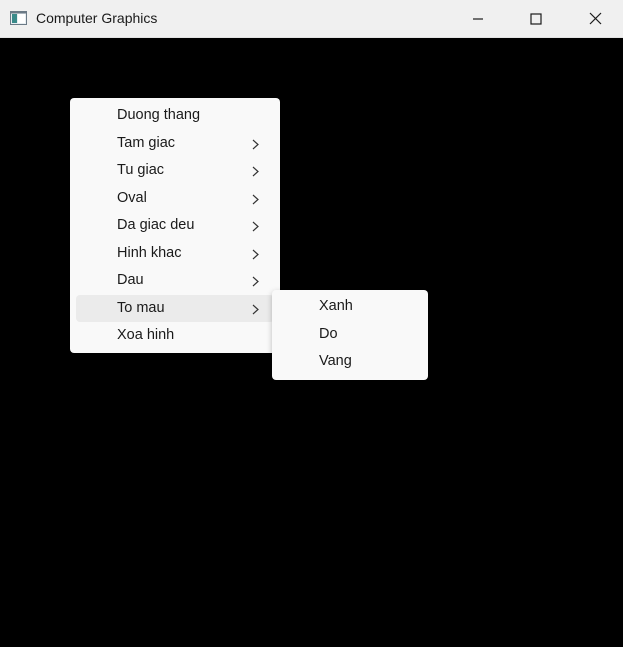  Describe the element at coordinates (159, 115) in the screenshot. I see `menu-item-label: Duong thang` at that location.